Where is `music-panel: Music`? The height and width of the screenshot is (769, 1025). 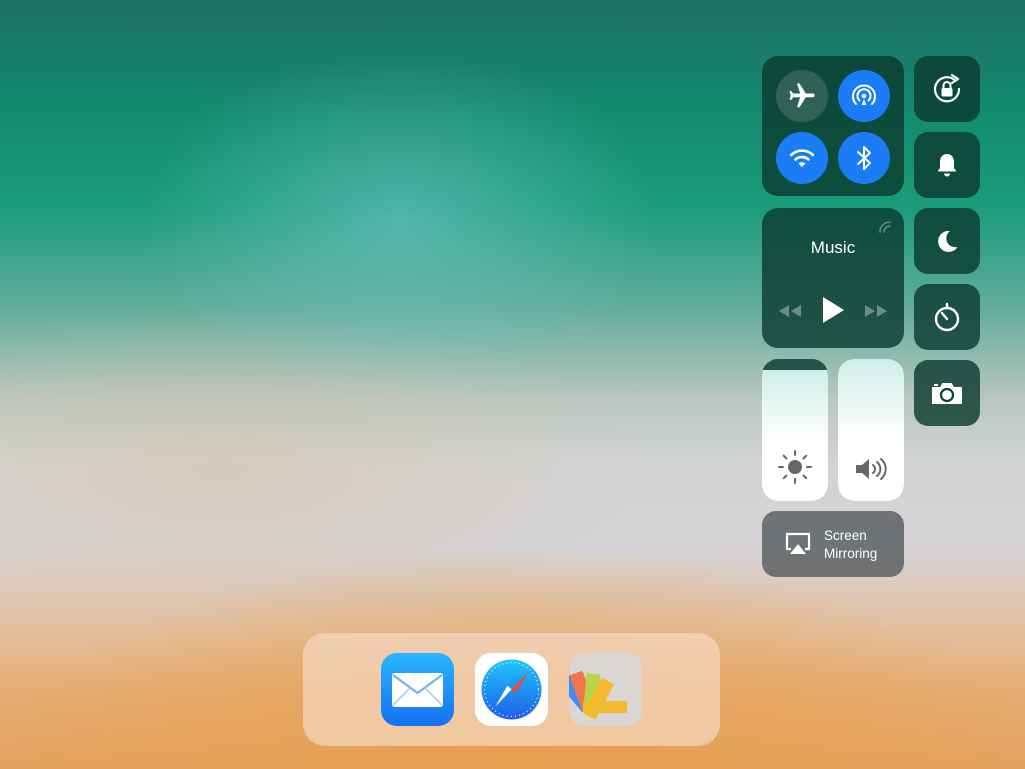 music-panel: Music is located at coordinates (833, 278).